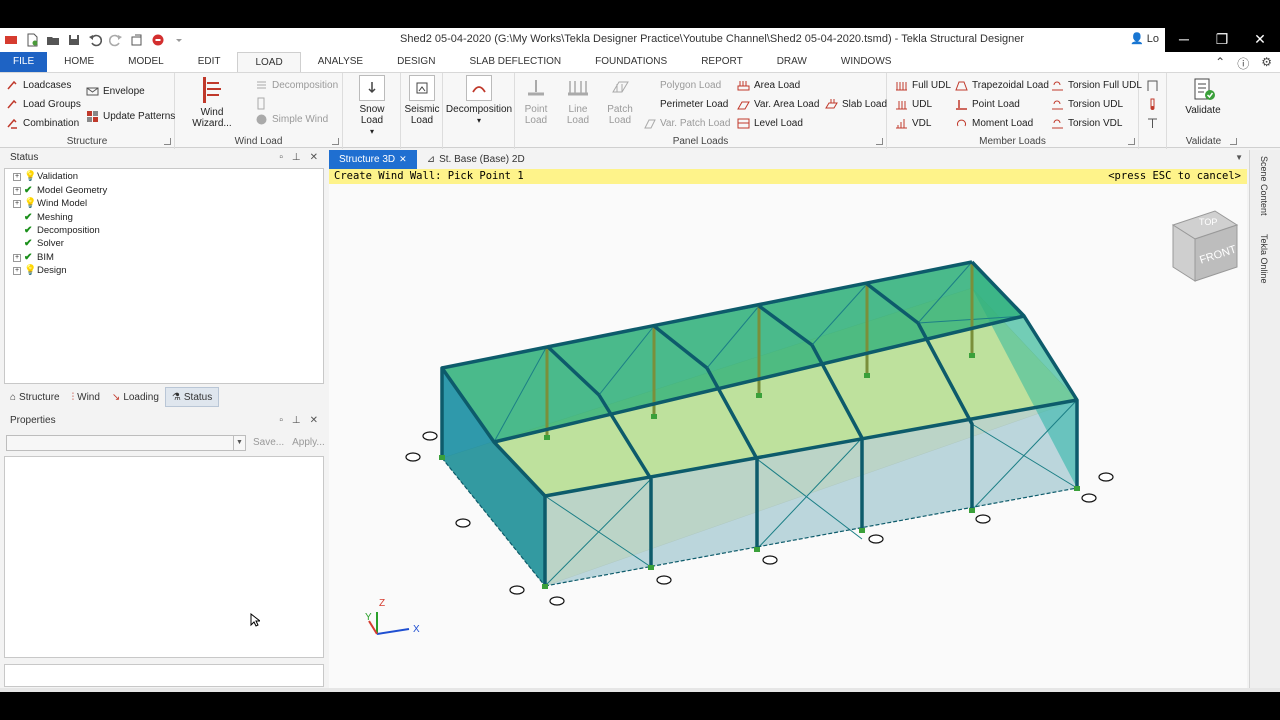 This screenshot has height=720, width=1280. Describe the element at coordinates (56, 230) in the screenshot. I see `tree-item-decomposition: ✔ Decomposition` at that location.